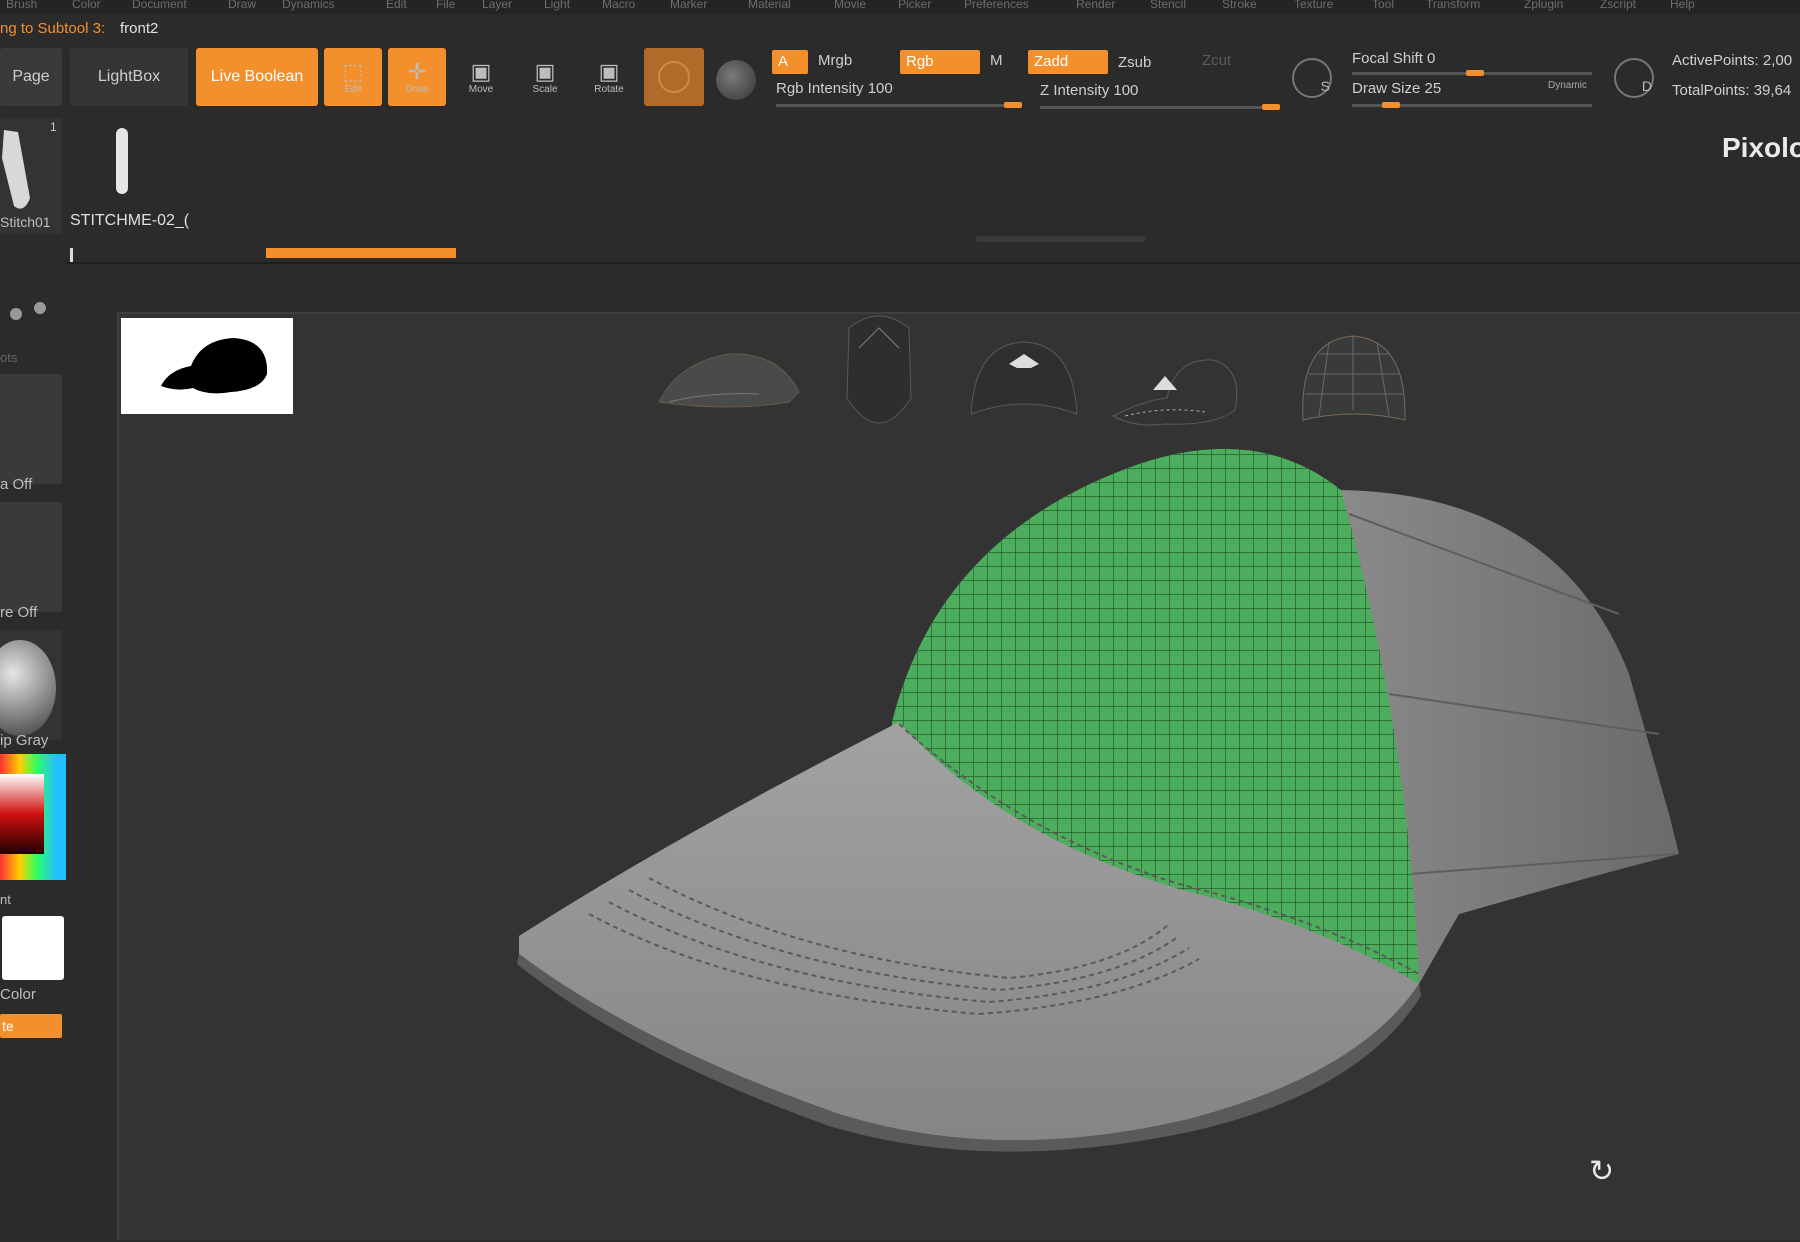 The height and width of the screenshot is (1242, 1800). Describe the element at coordinates (1168, 5) in the screenshot. I see `menu-item: Stencil` at that location.